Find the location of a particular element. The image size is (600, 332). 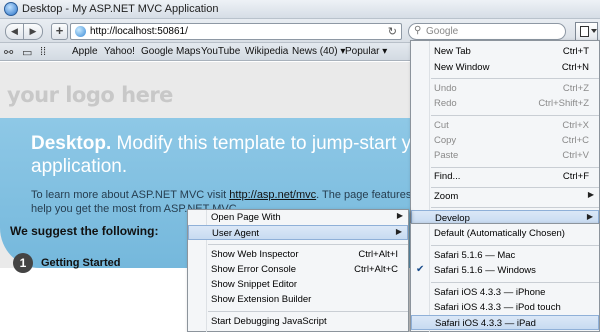

menu-item-ua-ios-ipod-touch: Safari iOS 4.3.3 — iPod touch is located at coordinates (505, 307).